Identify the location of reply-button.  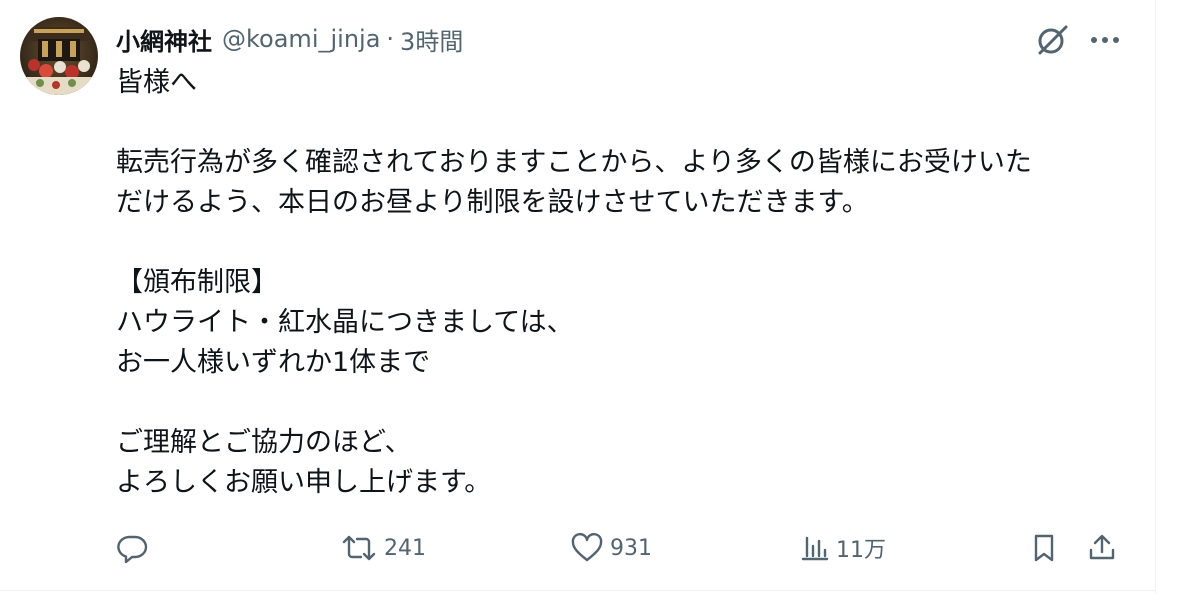
(132, 548).